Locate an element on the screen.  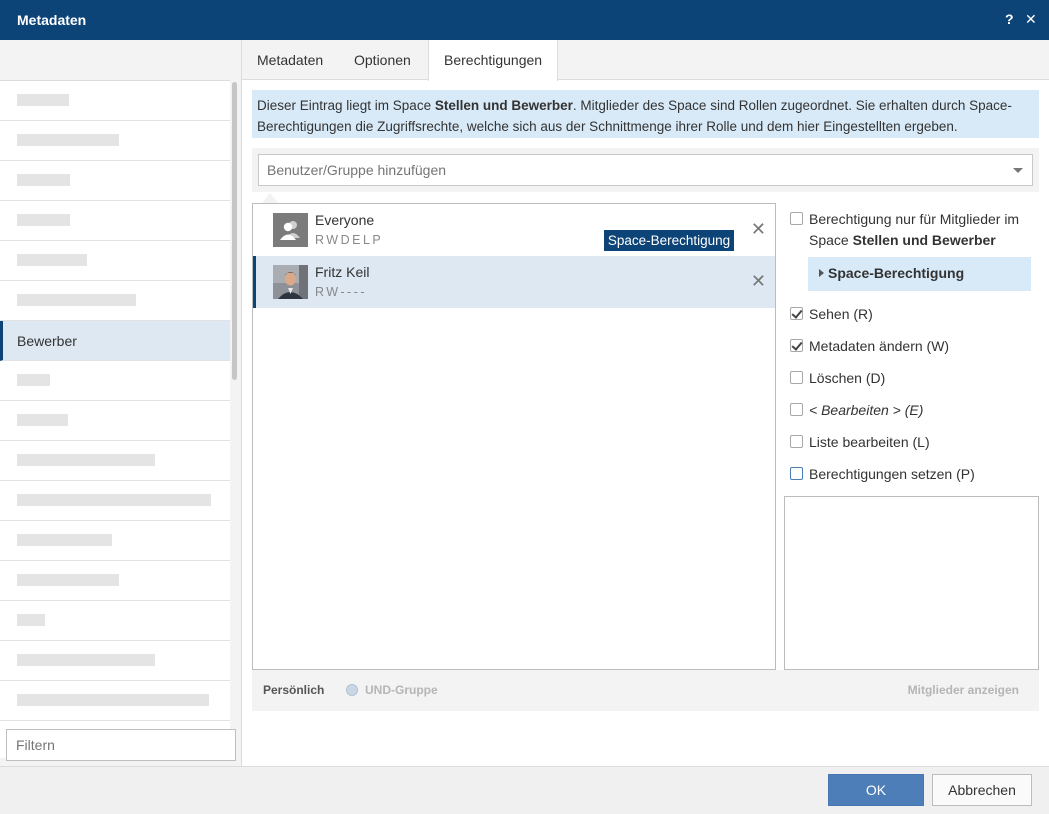
right-d-checkbox is located at coordinates (796, 377).